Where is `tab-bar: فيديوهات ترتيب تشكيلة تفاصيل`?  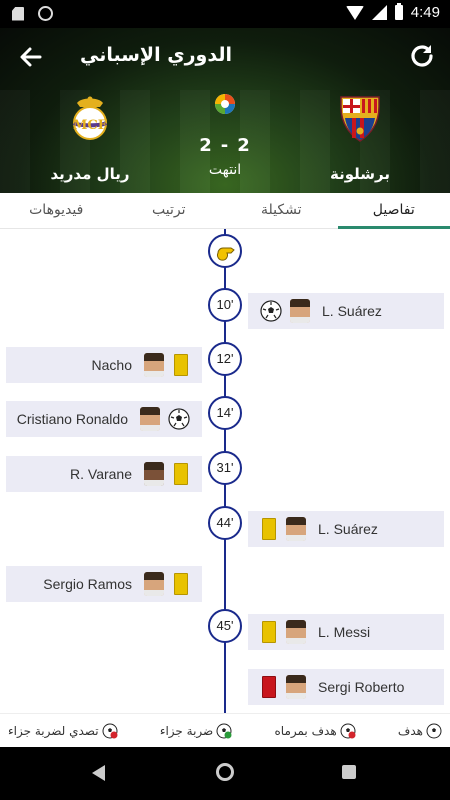 tab-bar: فيديوهات ترتيب تشكيلة تفاصيل is located at coordinates (225, 211).